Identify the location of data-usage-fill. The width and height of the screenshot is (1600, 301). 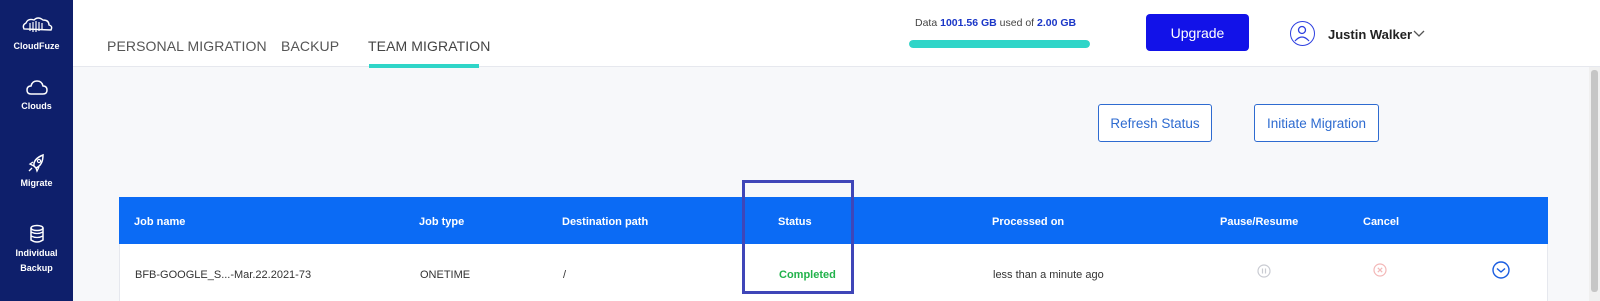
(999, 44).